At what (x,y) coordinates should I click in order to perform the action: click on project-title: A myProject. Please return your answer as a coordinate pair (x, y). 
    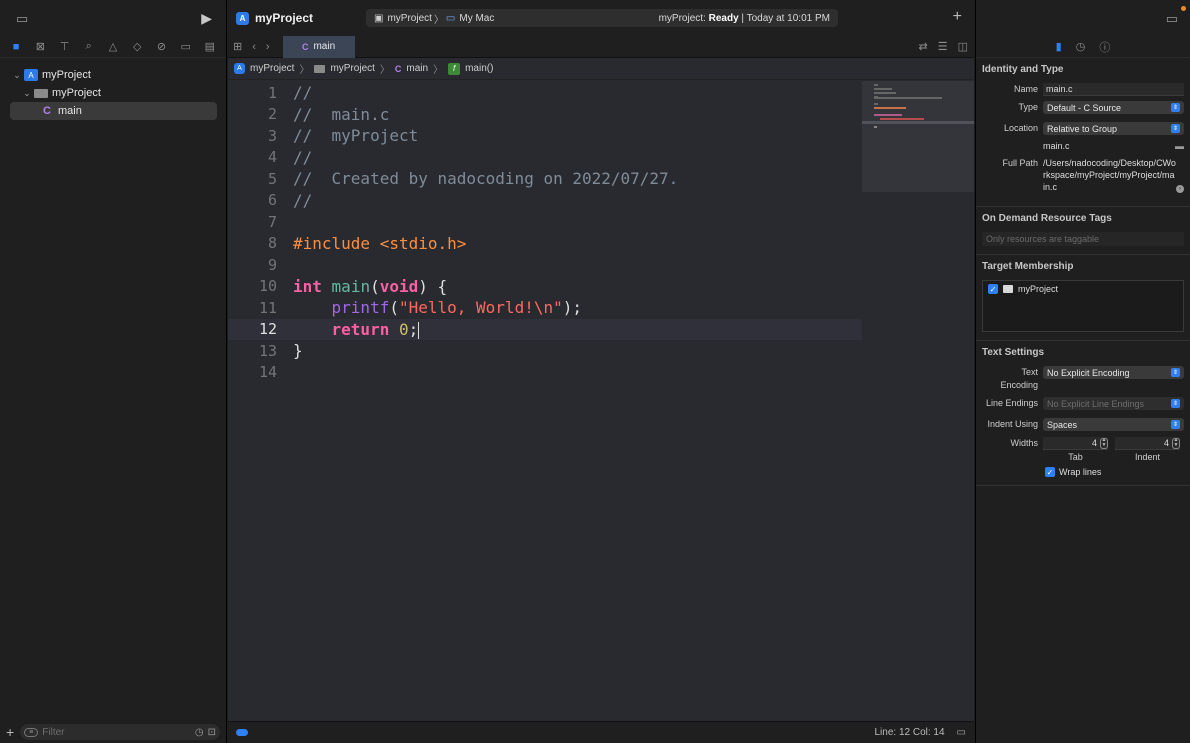
    Looking at the image, I should click on (274, 18).